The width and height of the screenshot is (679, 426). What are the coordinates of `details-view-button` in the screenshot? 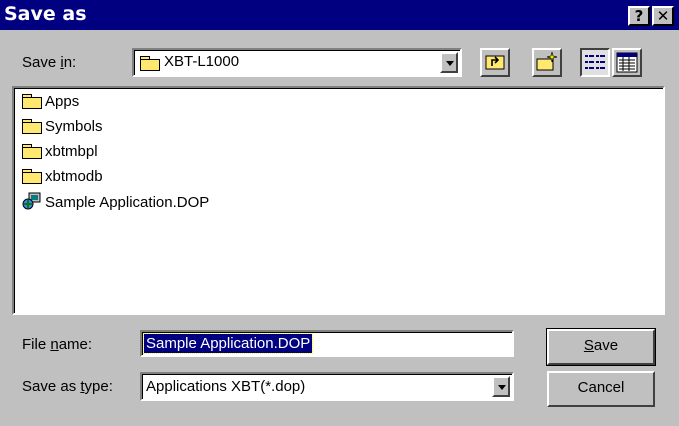 It's located at (627, 62).